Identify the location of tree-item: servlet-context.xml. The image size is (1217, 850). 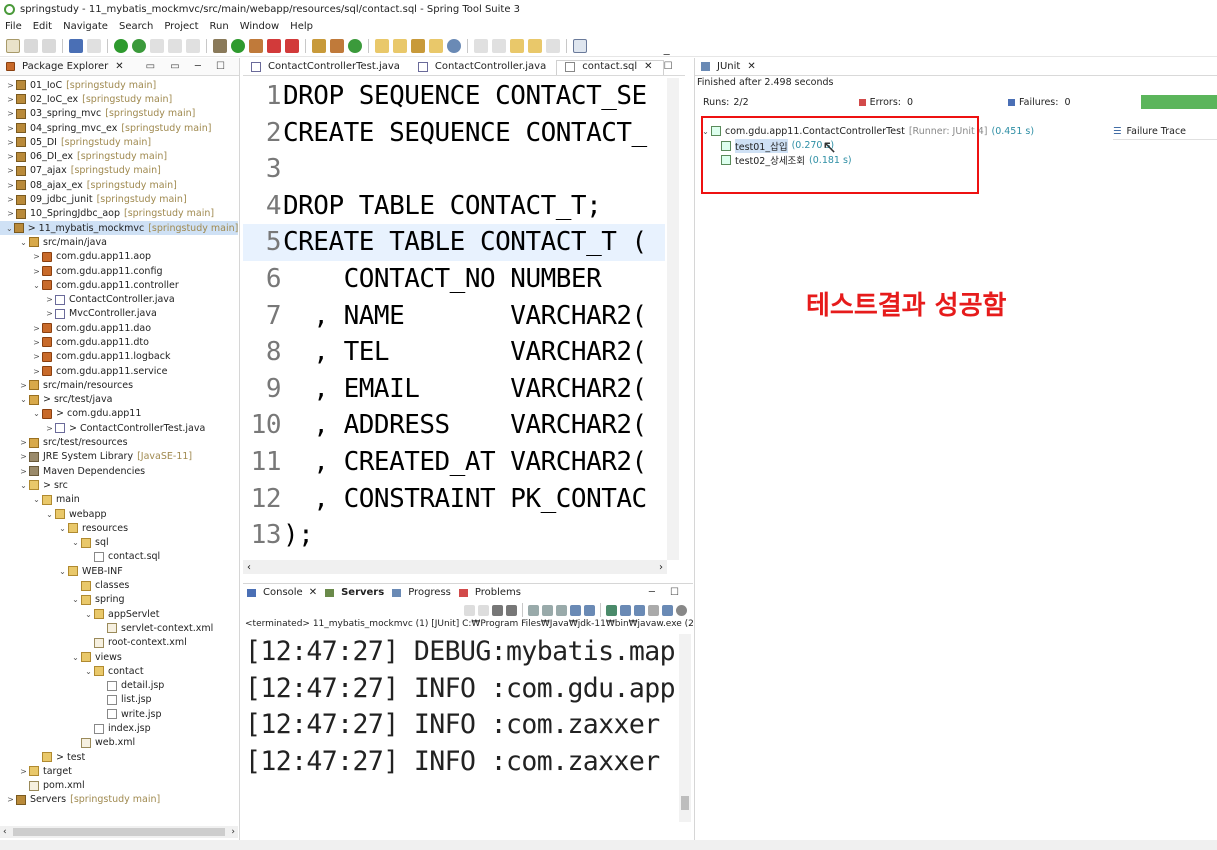
(119, 628).